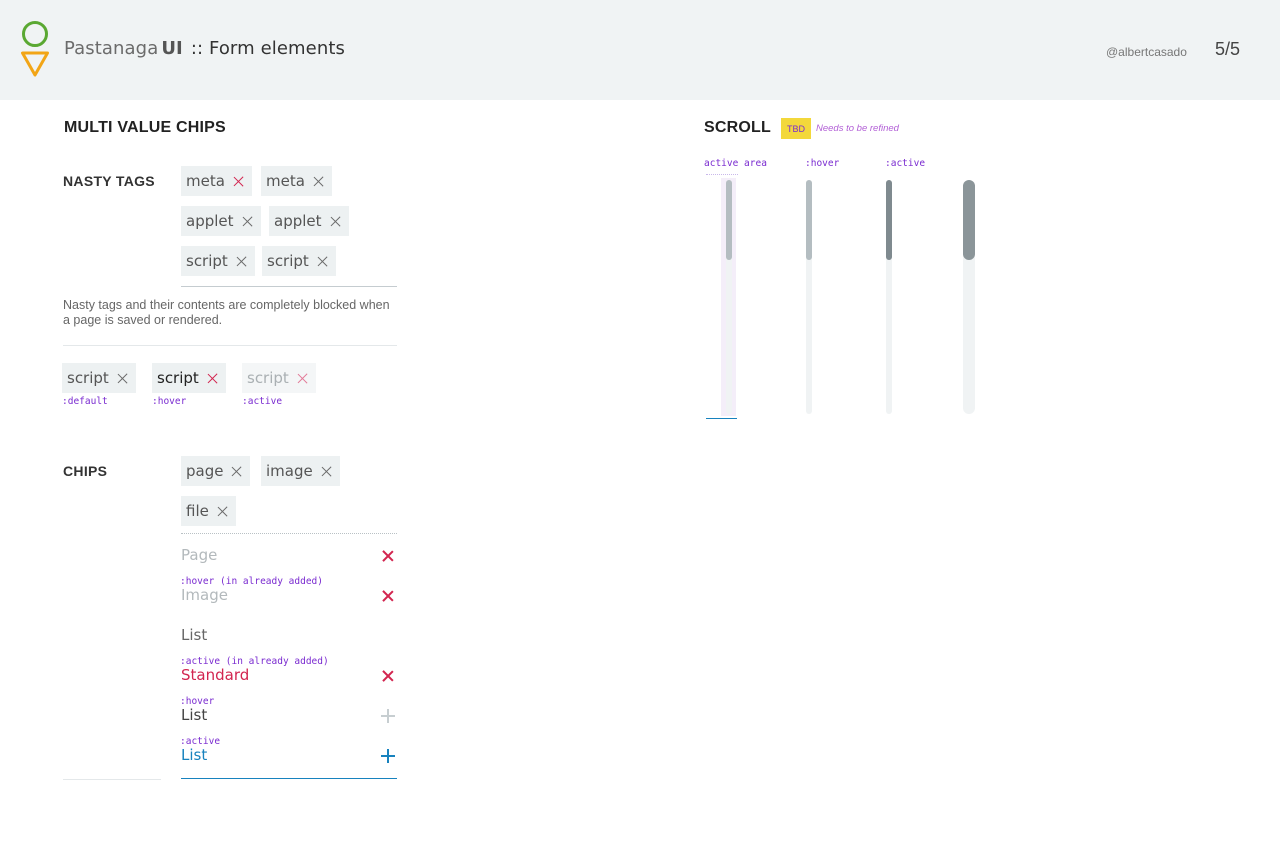 This screenshot has width=1280, height=850. I want to click on app-title: Pastanaga UI:: Form elements, so click(204, 48).